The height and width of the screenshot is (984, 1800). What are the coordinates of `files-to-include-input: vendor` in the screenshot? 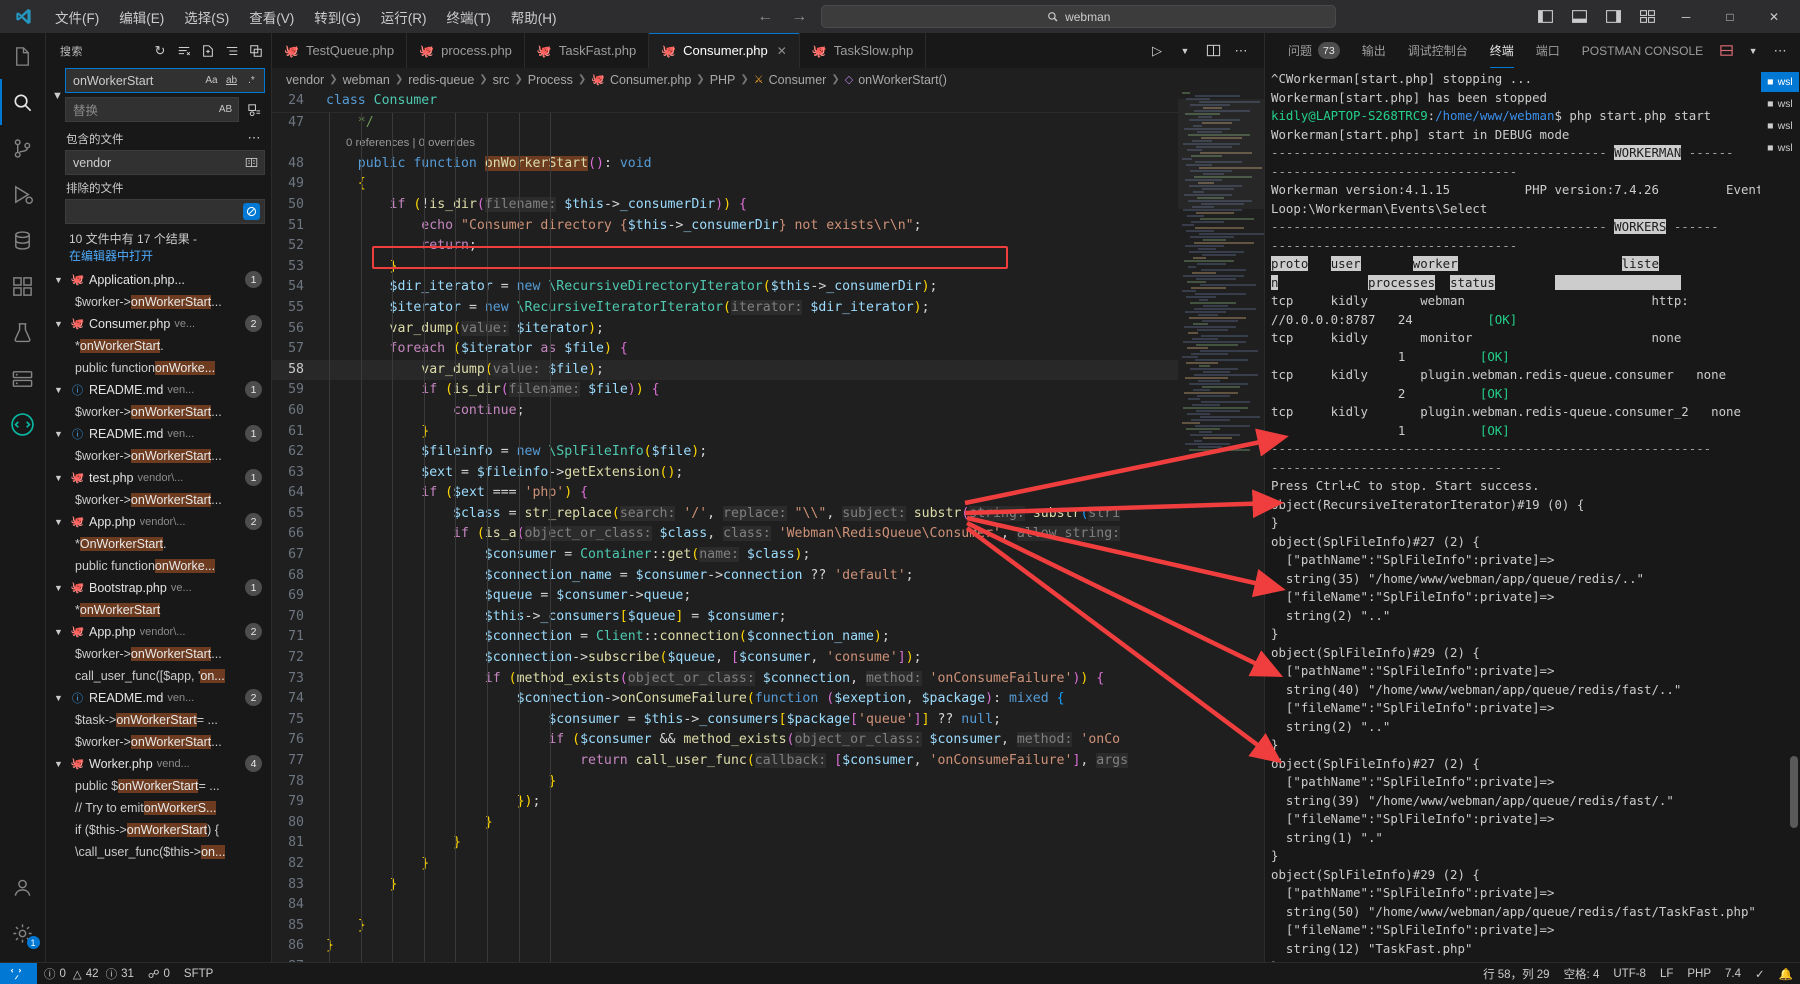 It's located at (165, 162).